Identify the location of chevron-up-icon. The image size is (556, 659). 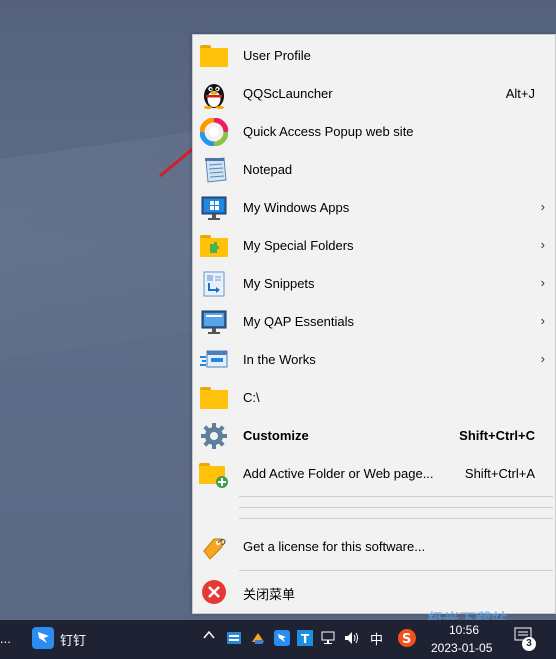
(209, 636).